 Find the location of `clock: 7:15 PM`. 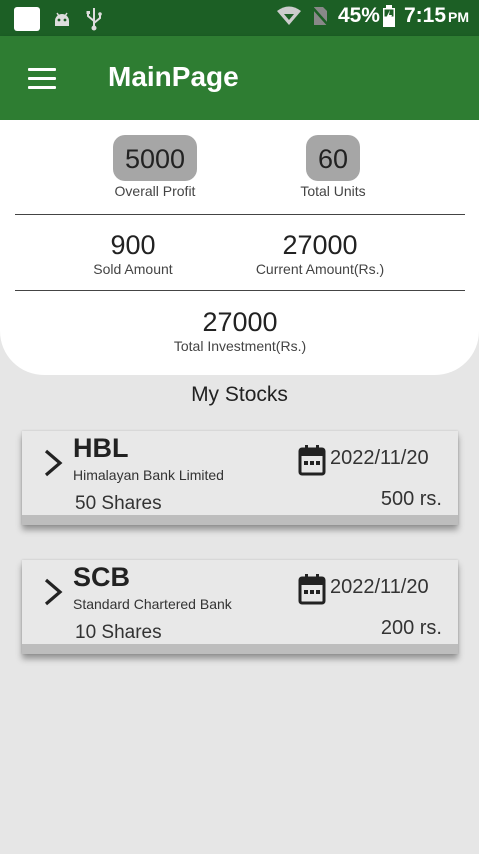

clock: 7:15 PM is located at coordinates (436, 16).